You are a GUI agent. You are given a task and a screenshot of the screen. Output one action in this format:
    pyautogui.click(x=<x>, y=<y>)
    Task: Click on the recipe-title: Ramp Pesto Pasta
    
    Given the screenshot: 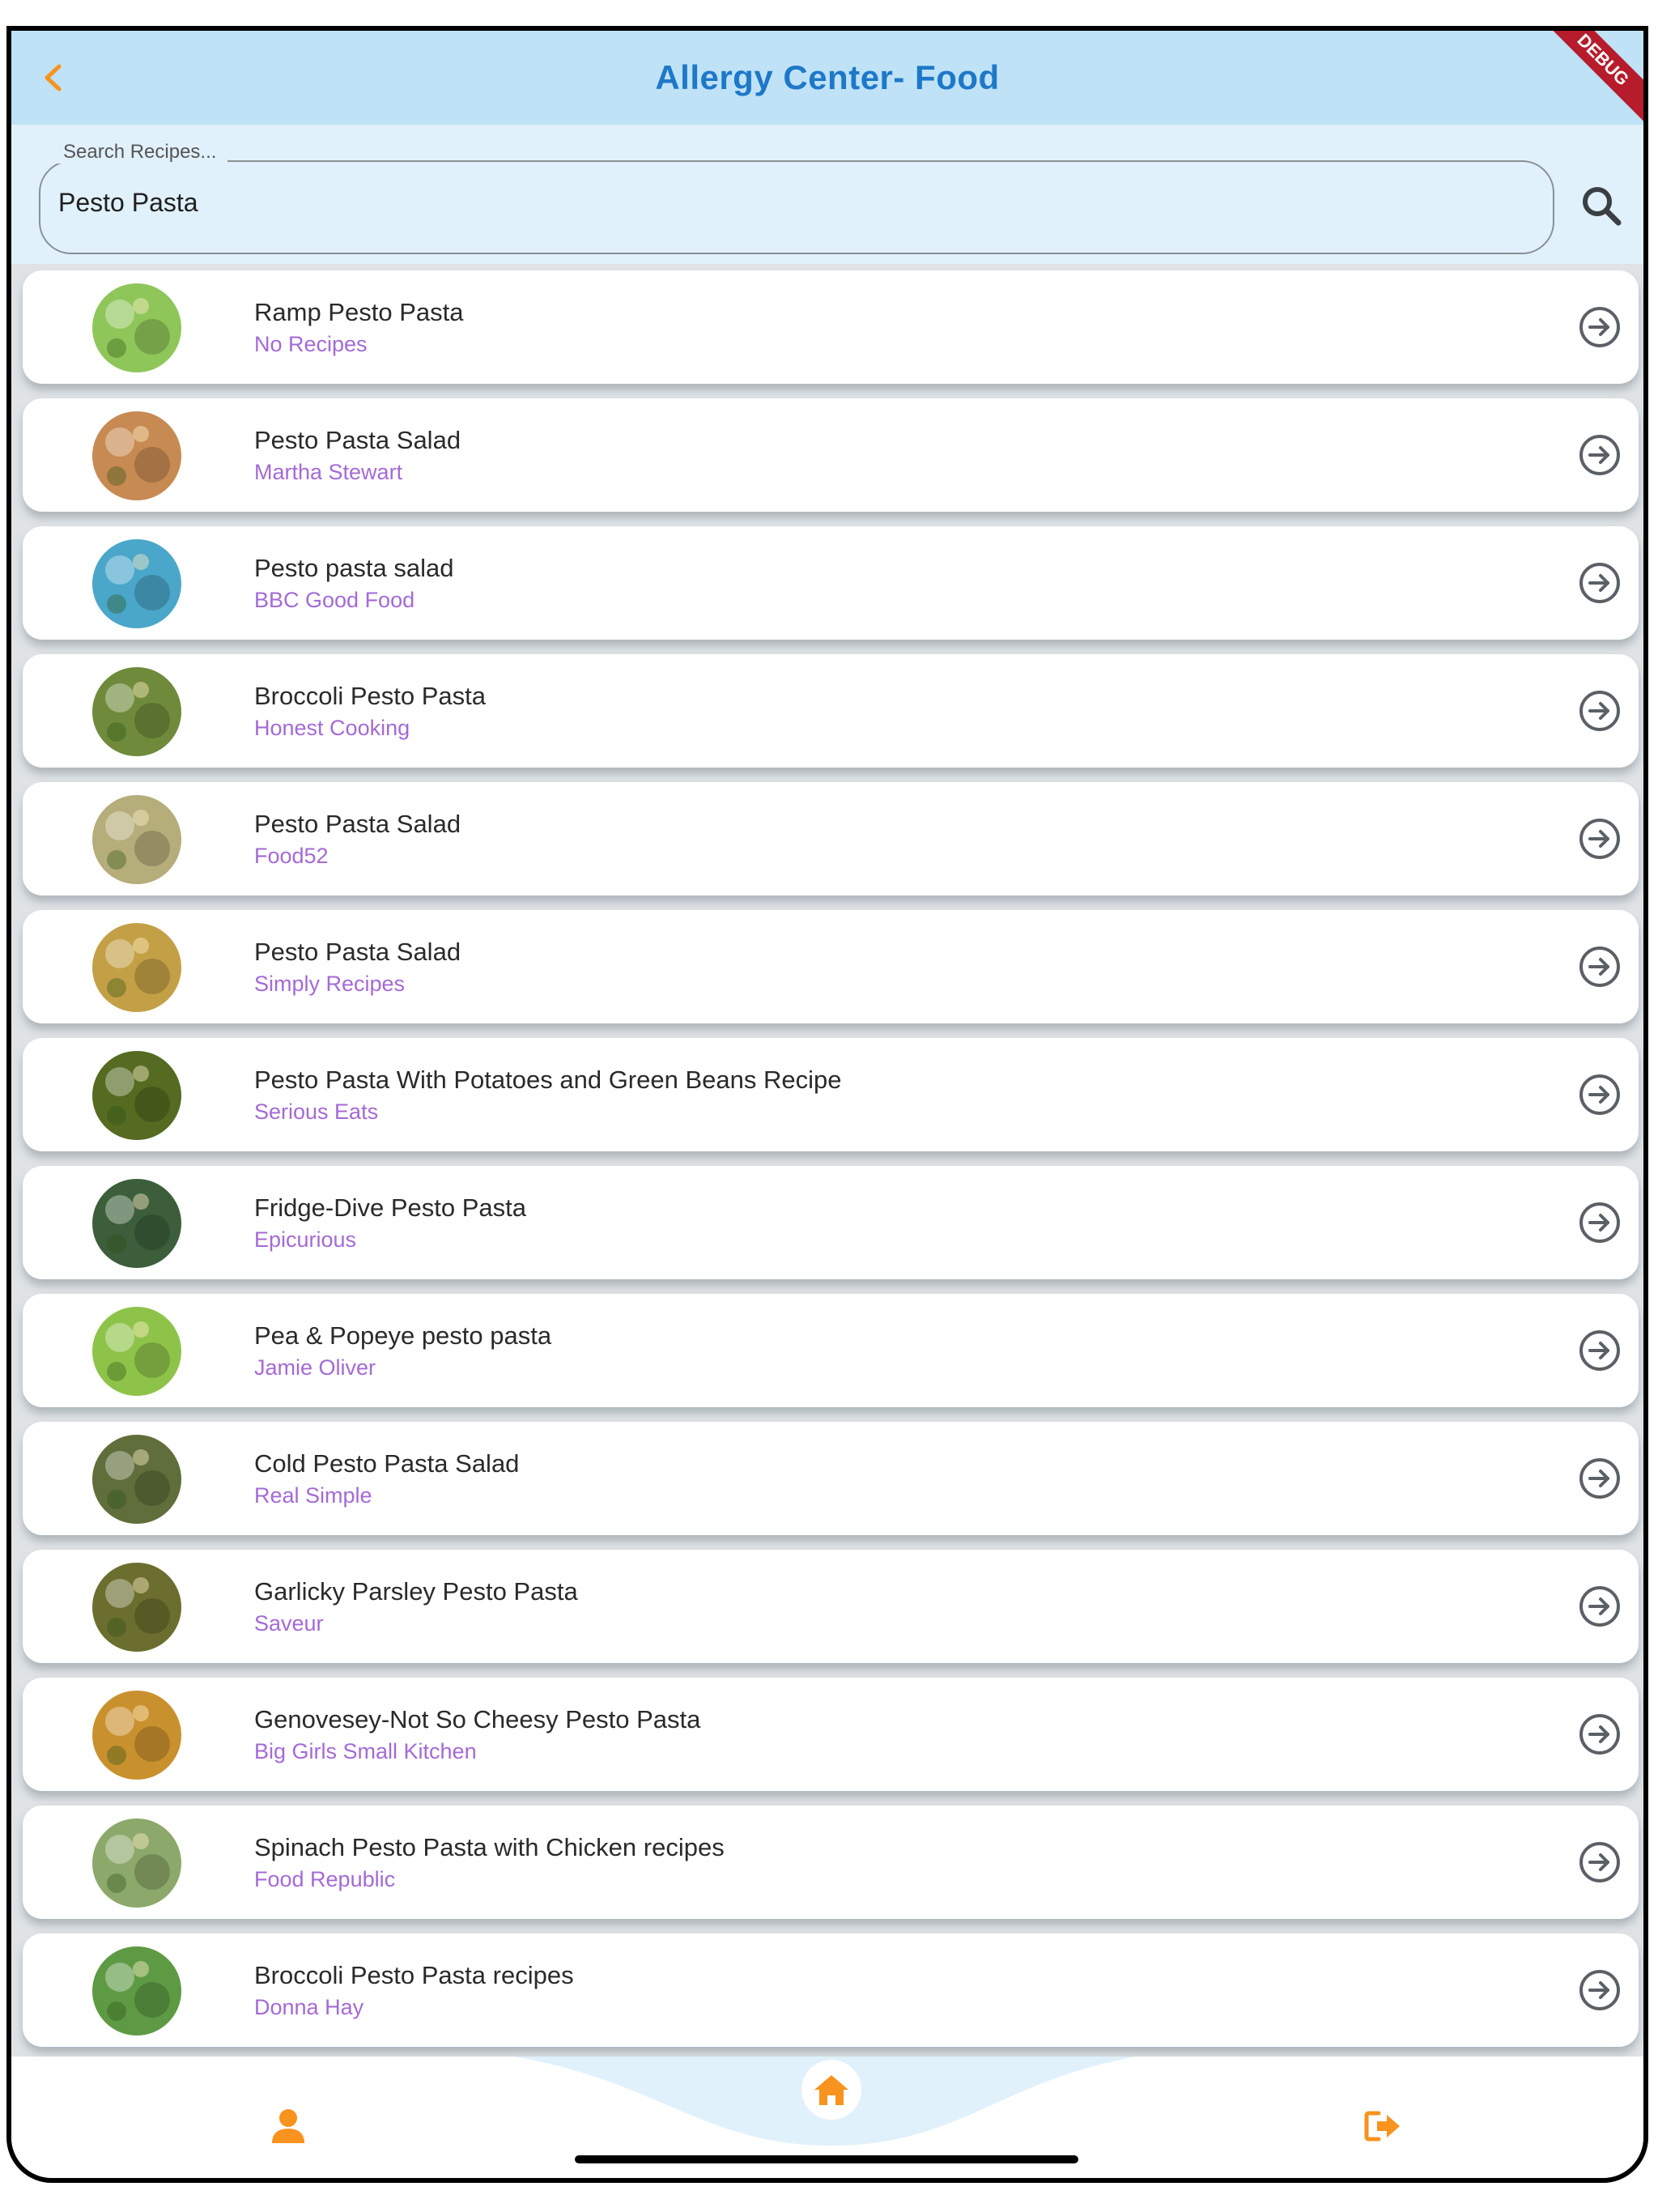 What is the action you would take?
    pyautogui.click(x=359, y=312)
    